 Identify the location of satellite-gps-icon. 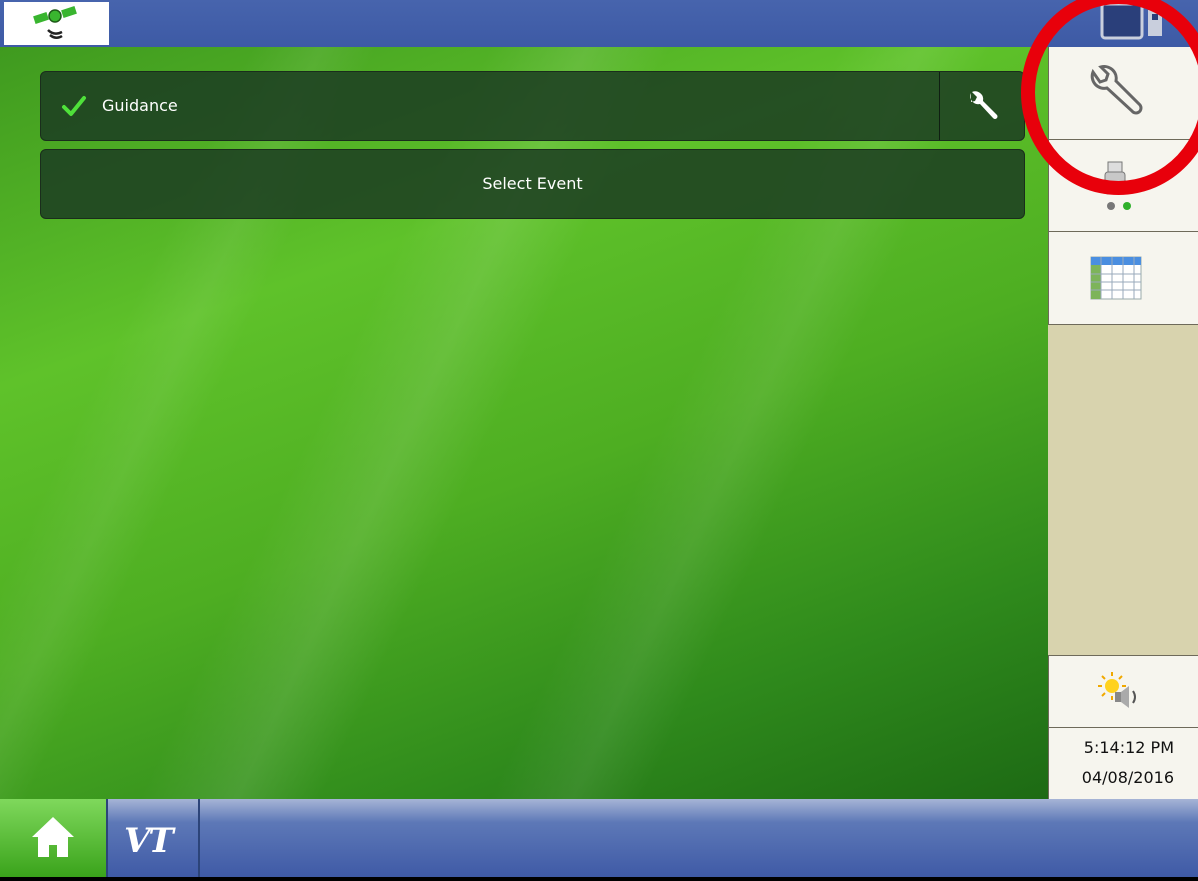
(56, 23).